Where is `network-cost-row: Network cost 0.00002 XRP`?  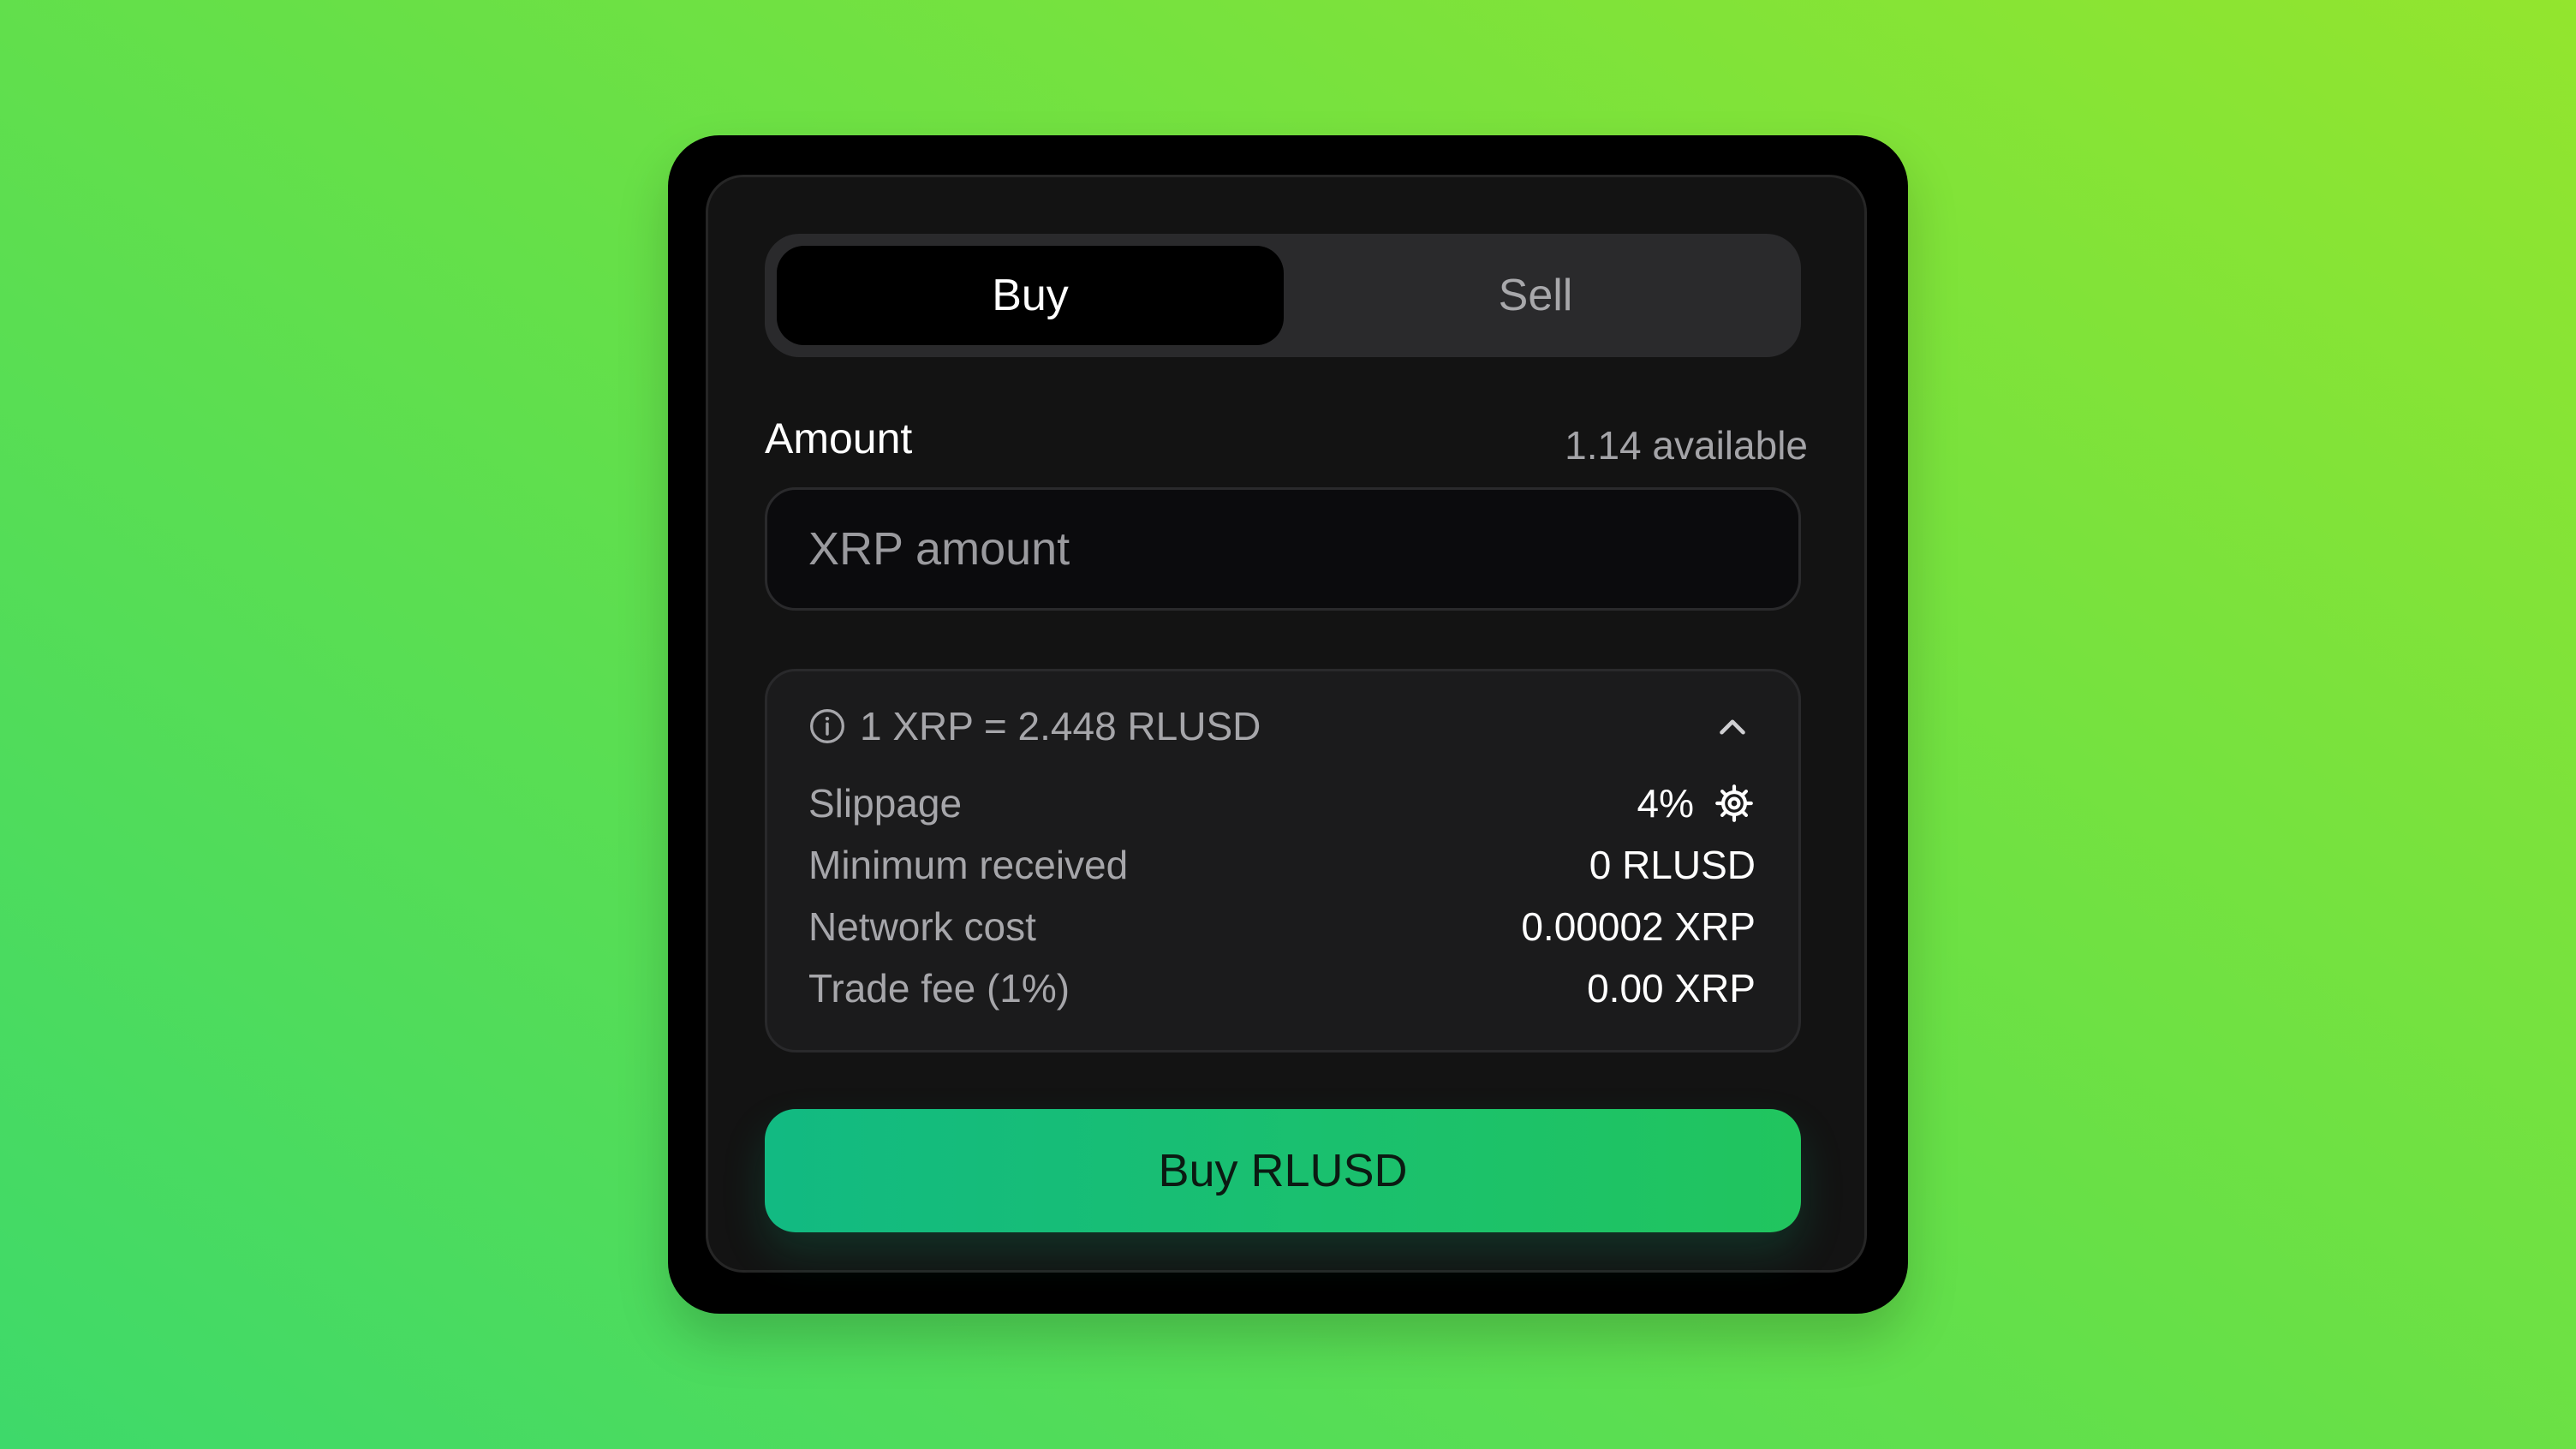 network-cost-row: Network cost 0.00002 XRP is located at coordinates (1282, 926).